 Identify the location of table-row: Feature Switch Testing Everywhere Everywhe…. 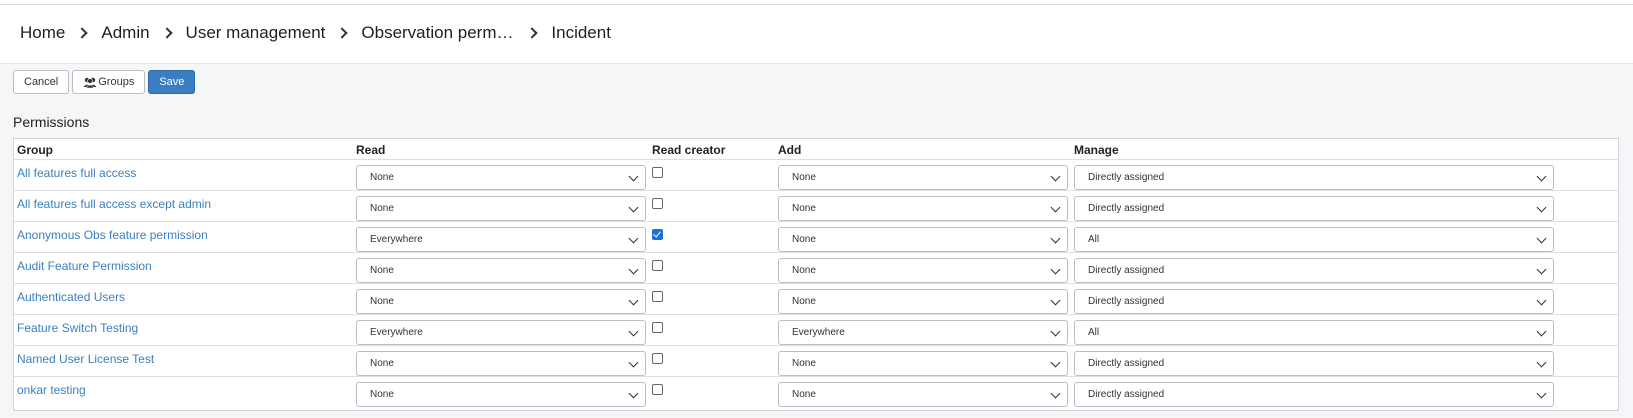
(816, 330).